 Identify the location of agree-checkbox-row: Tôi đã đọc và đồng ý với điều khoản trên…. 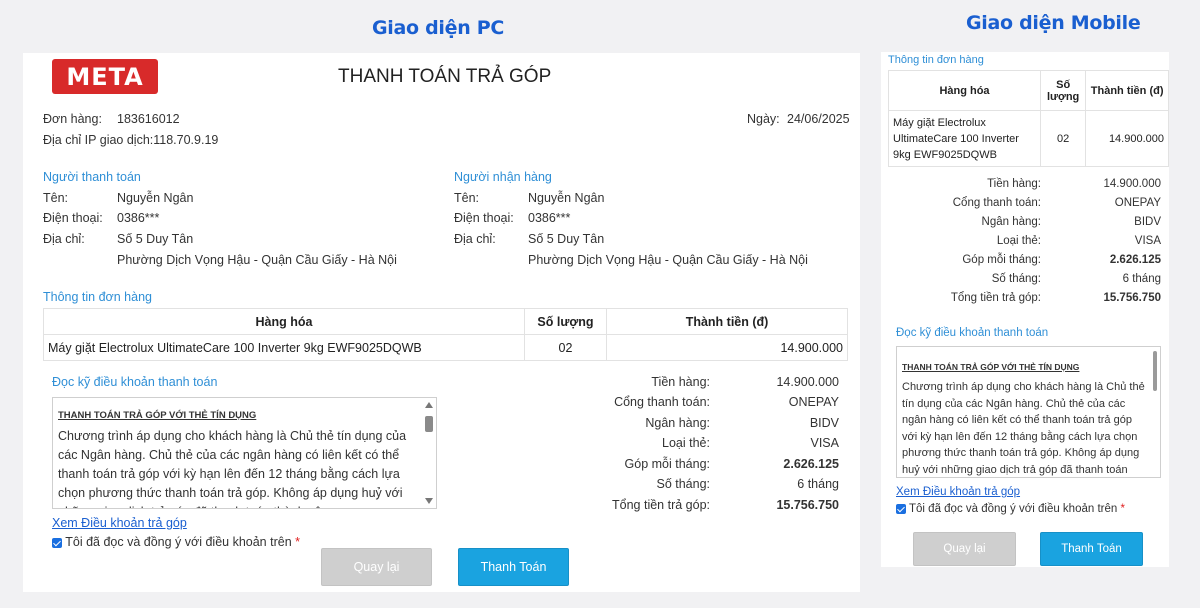
(176, 542).